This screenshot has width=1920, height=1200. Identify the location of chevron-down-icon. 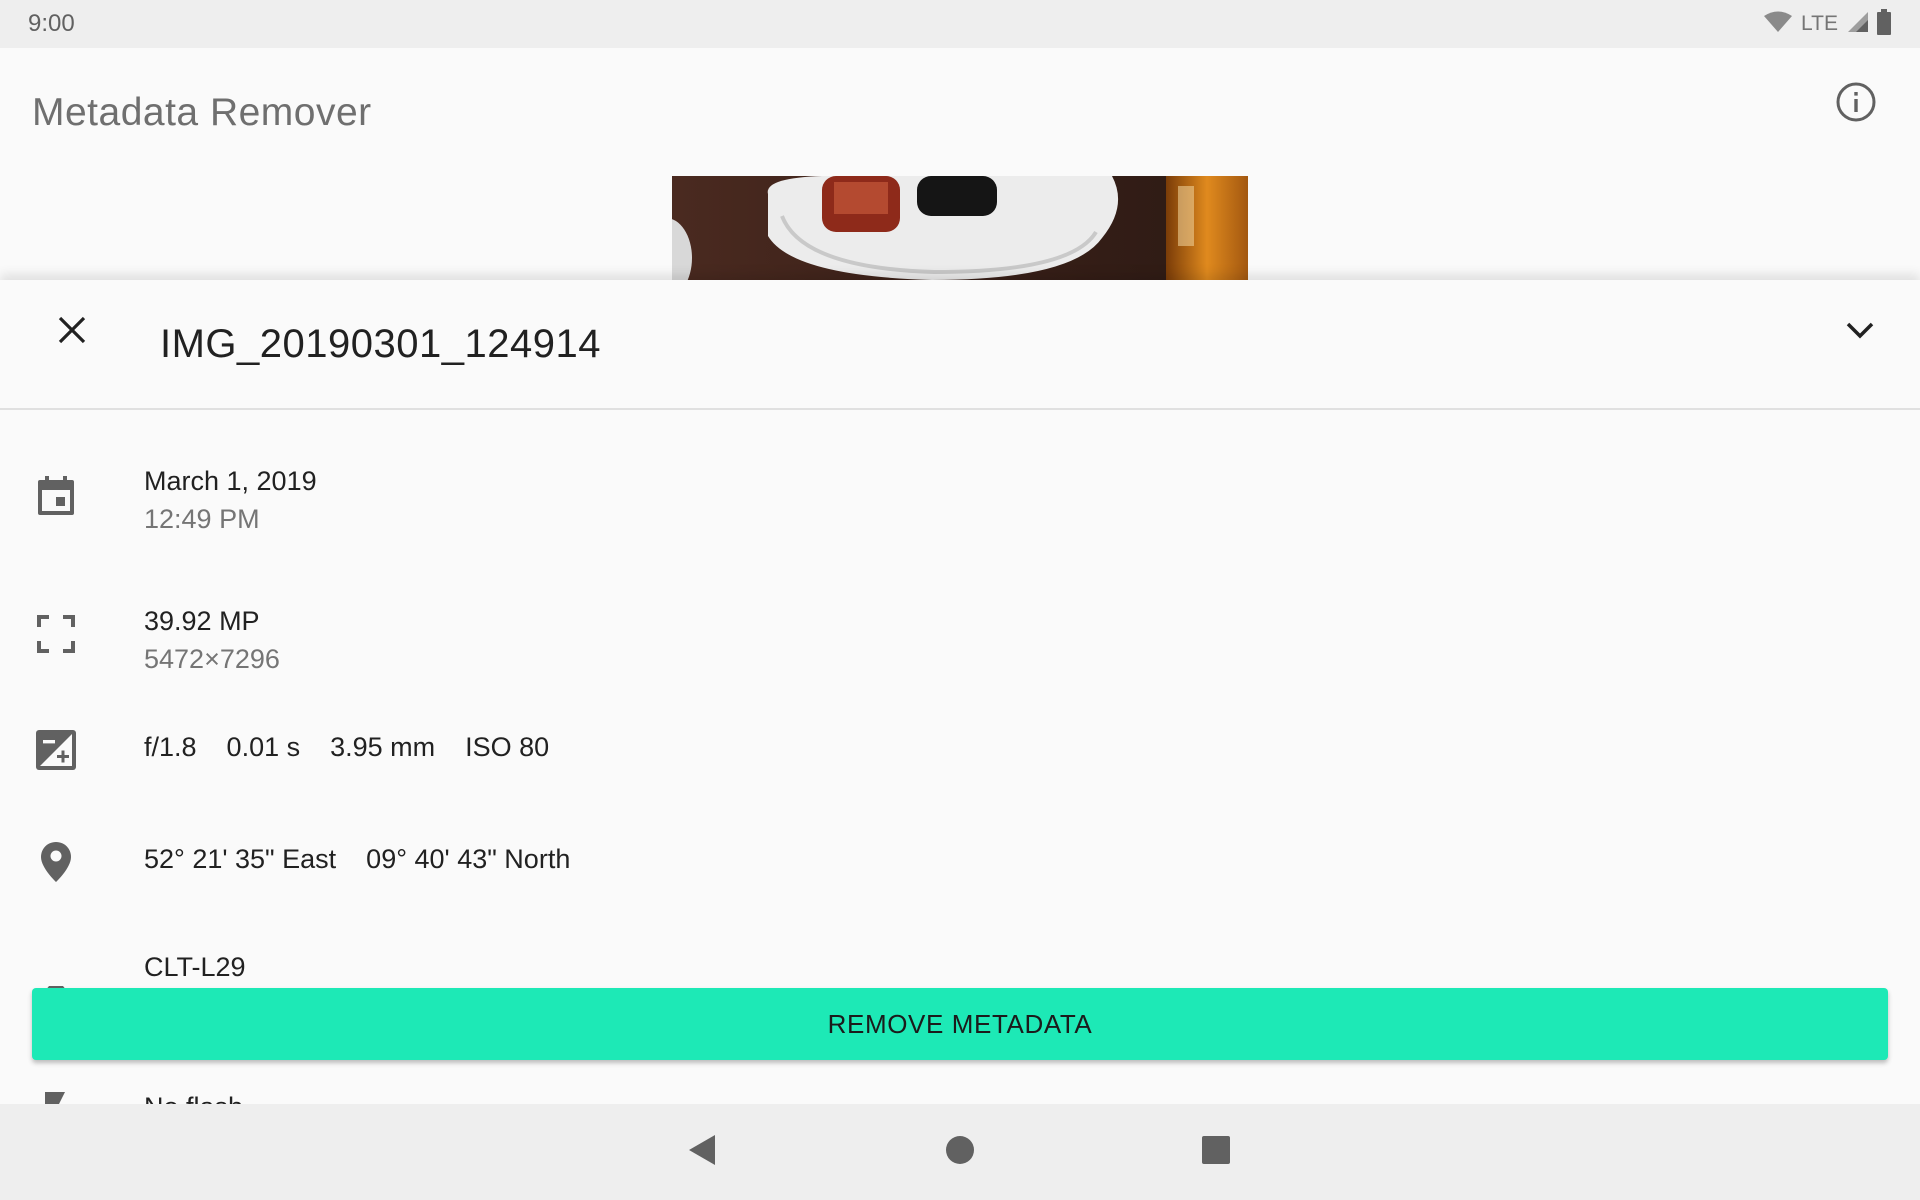
(1860, 332).